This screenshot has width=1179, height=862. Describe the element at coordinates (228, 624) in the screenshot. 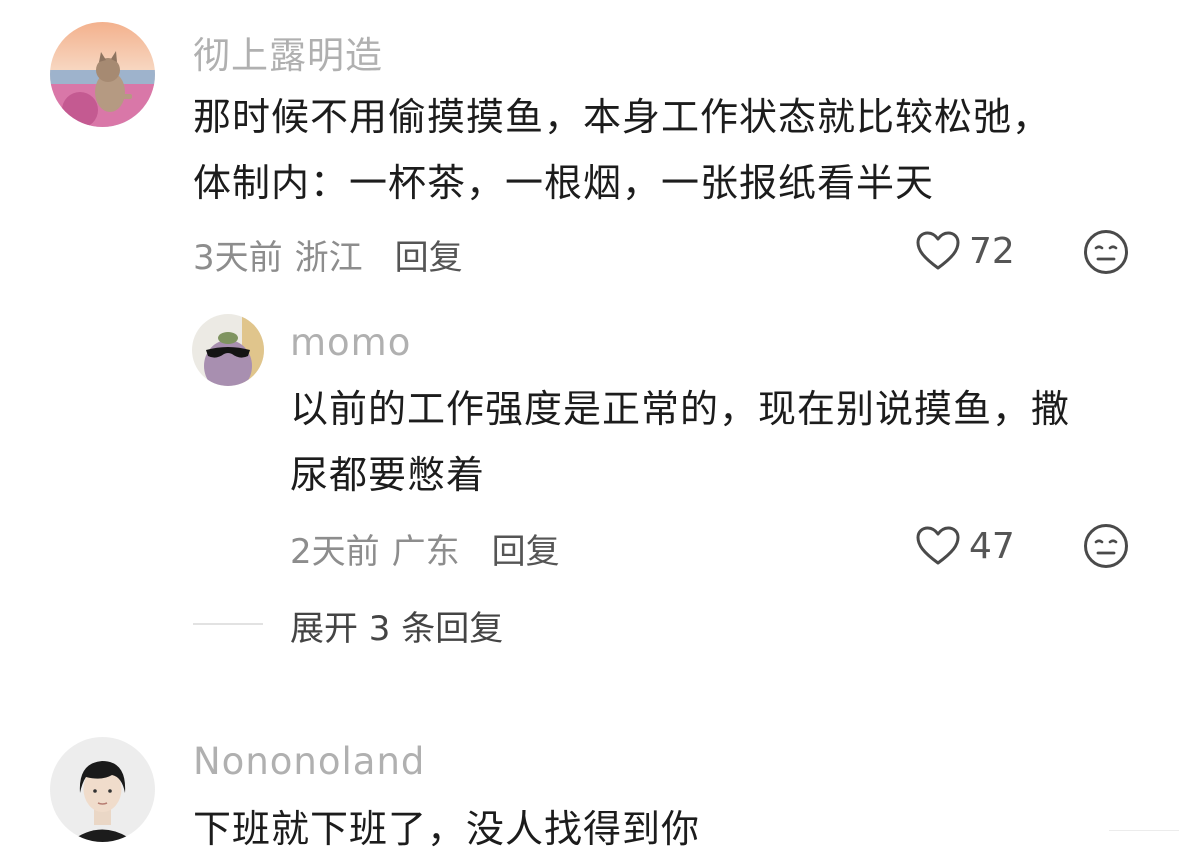

I see `expand-divider` at that location.